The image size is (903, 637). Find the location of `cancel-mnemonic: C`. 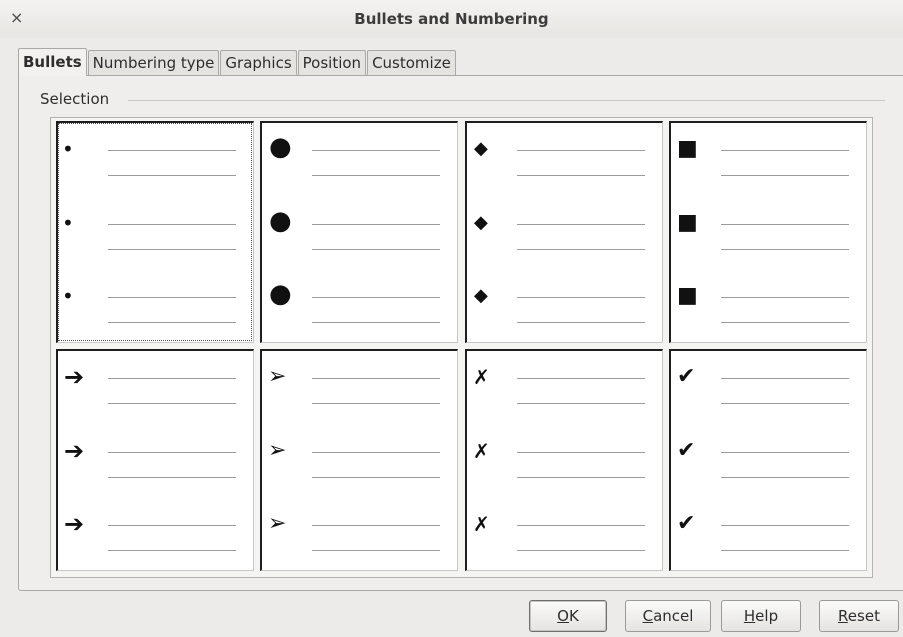

cancel-mnemonic: C is located at coordinates (648, 616).